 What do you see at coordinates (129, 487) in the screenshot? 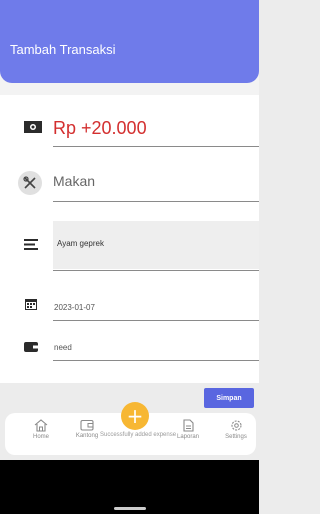
I see `system-nav-bar` at bounding box center [129, 487].